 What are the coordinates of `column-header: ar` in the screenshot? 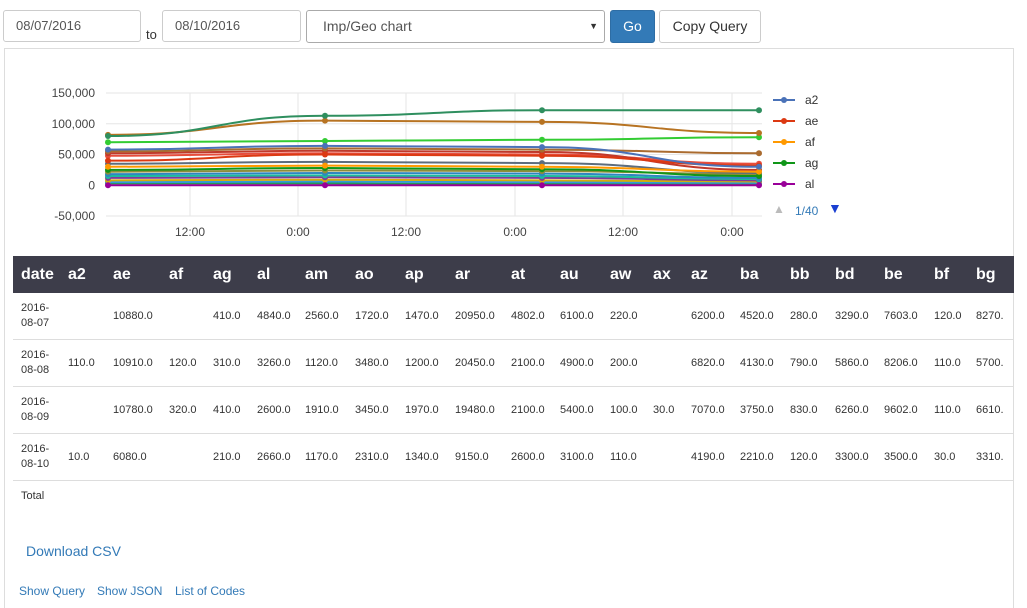 It's located at (475, 274).